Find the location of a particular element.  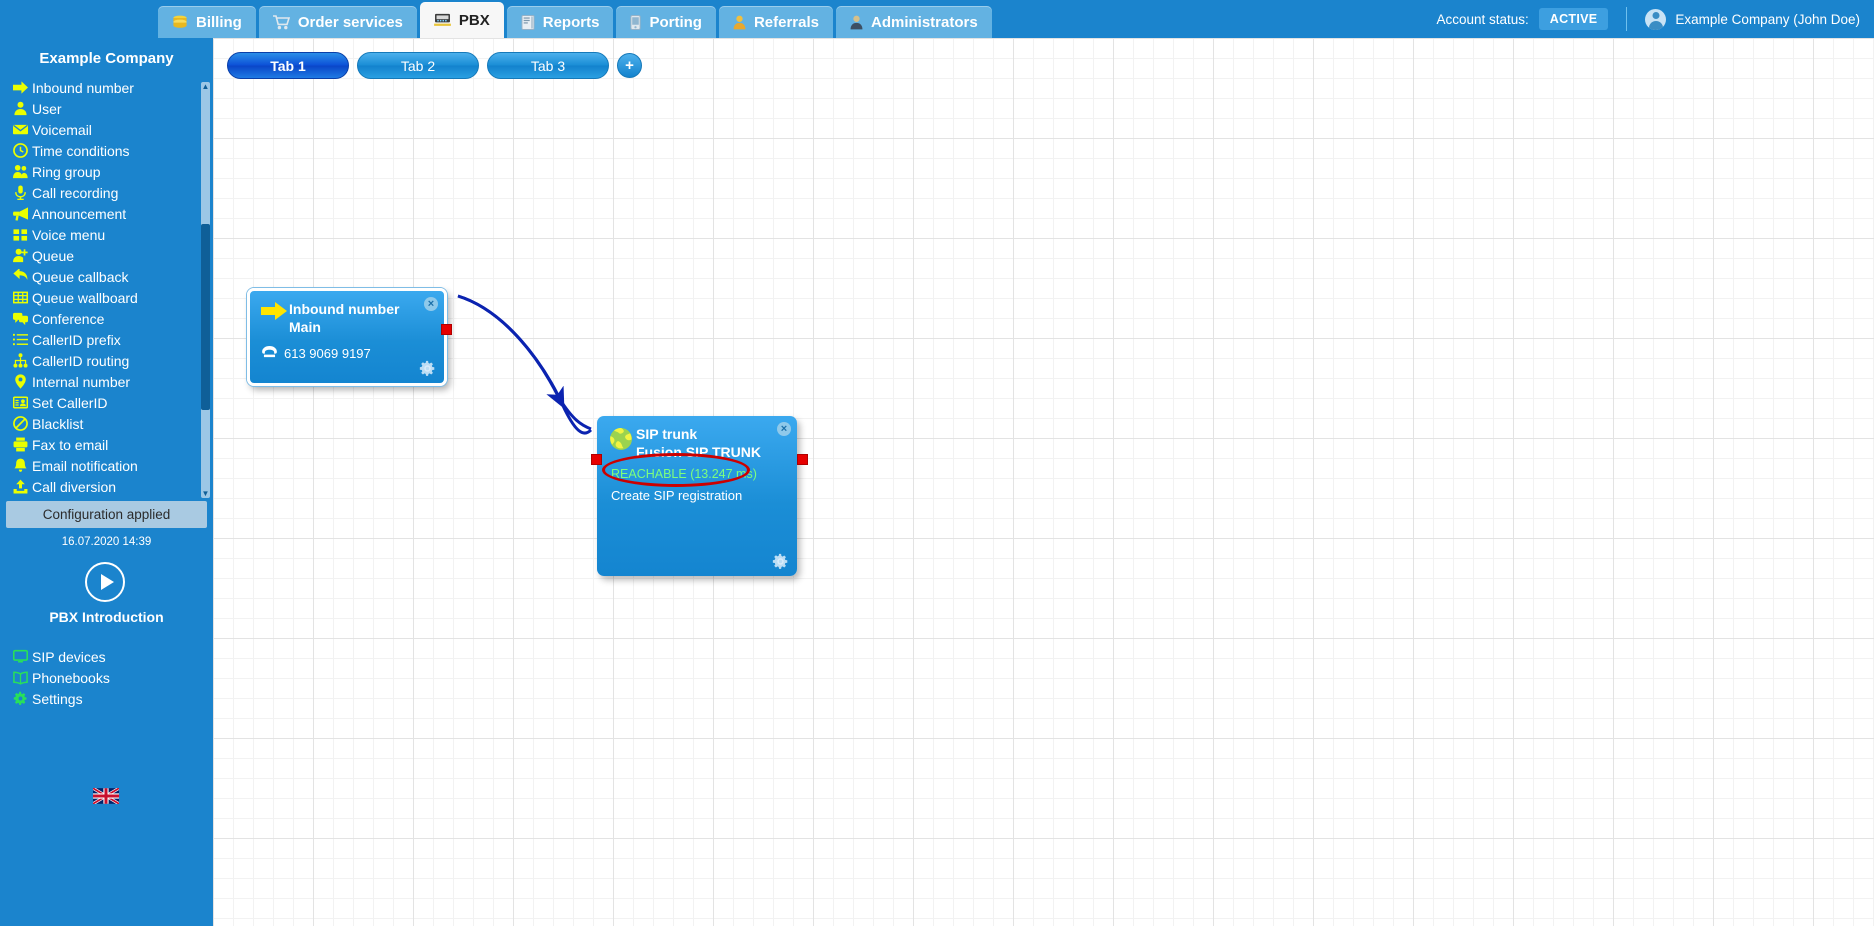

sidebar-item-sip-devices: SIP devices is located at coordinates (59, 656).